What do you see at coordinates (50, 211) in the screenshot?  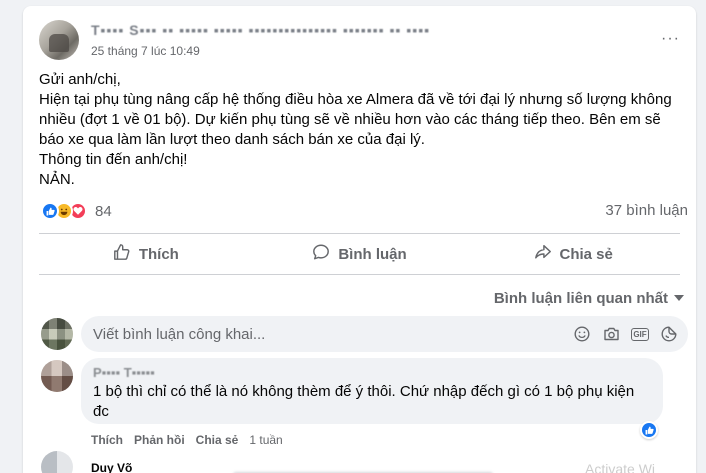 I see `like-reaction-icon` at bounding box center [50, 211].